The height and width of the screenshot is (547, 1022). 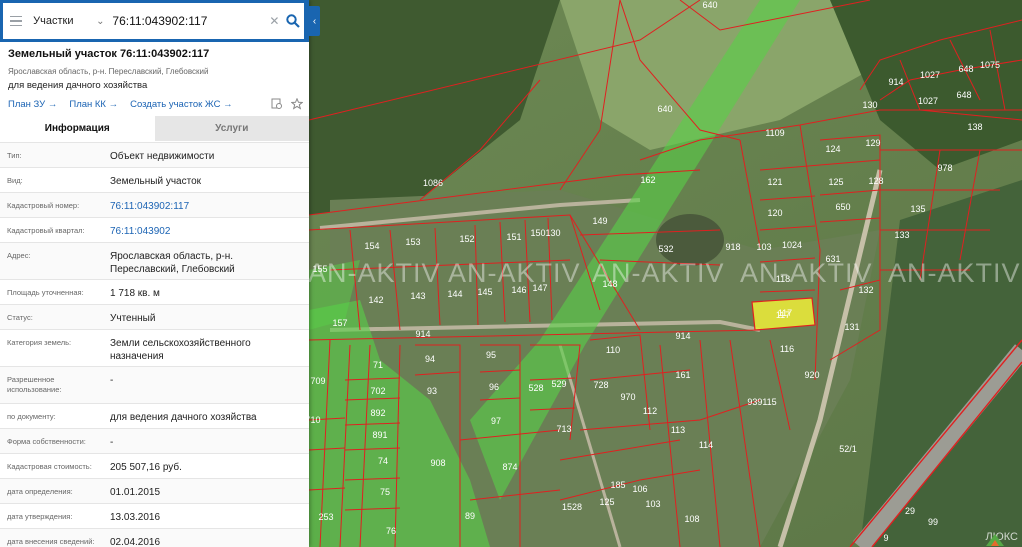 What do you see at coordinates (563, 429) in the screenshot?
I see `plot-label: 713` at bounding box center [563, 429].